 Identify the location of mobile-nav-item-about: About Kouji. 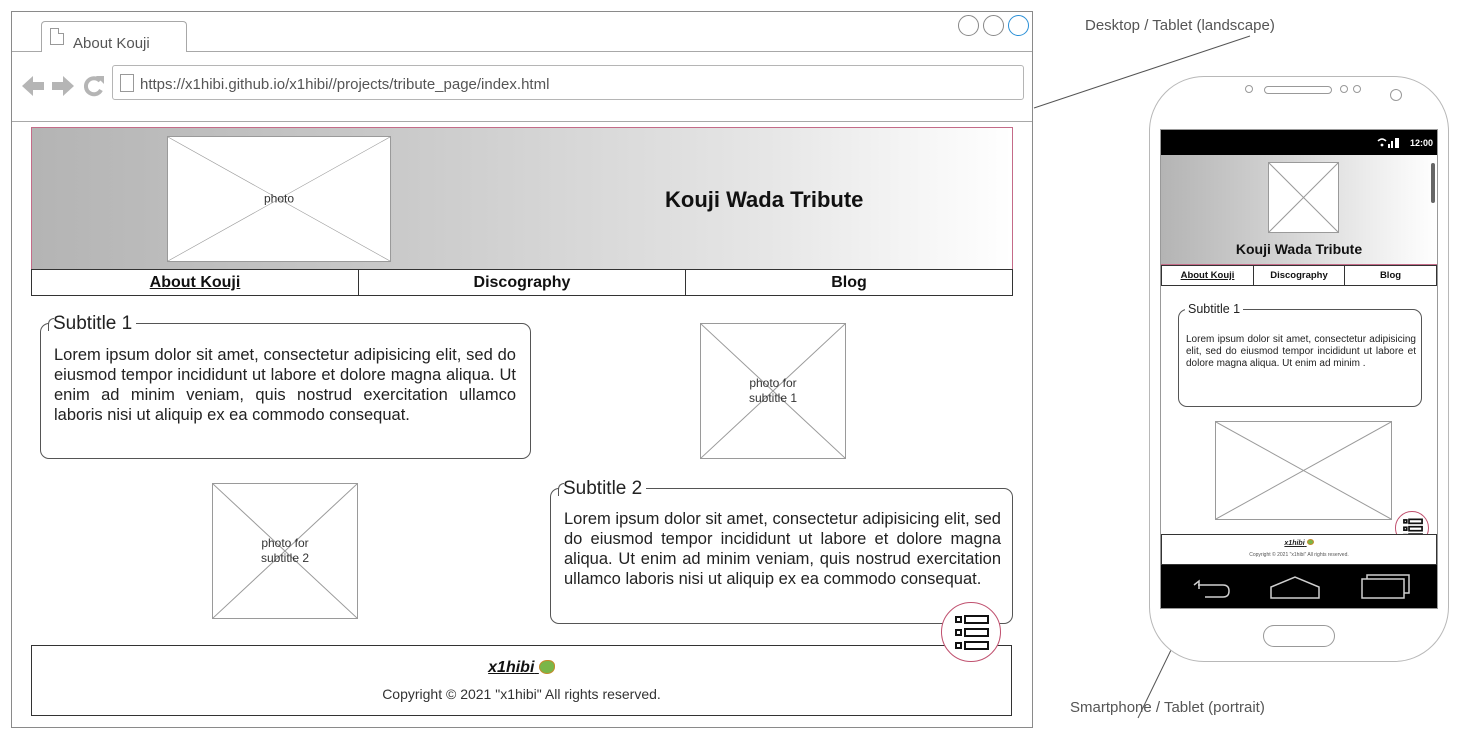
(1208, 275).